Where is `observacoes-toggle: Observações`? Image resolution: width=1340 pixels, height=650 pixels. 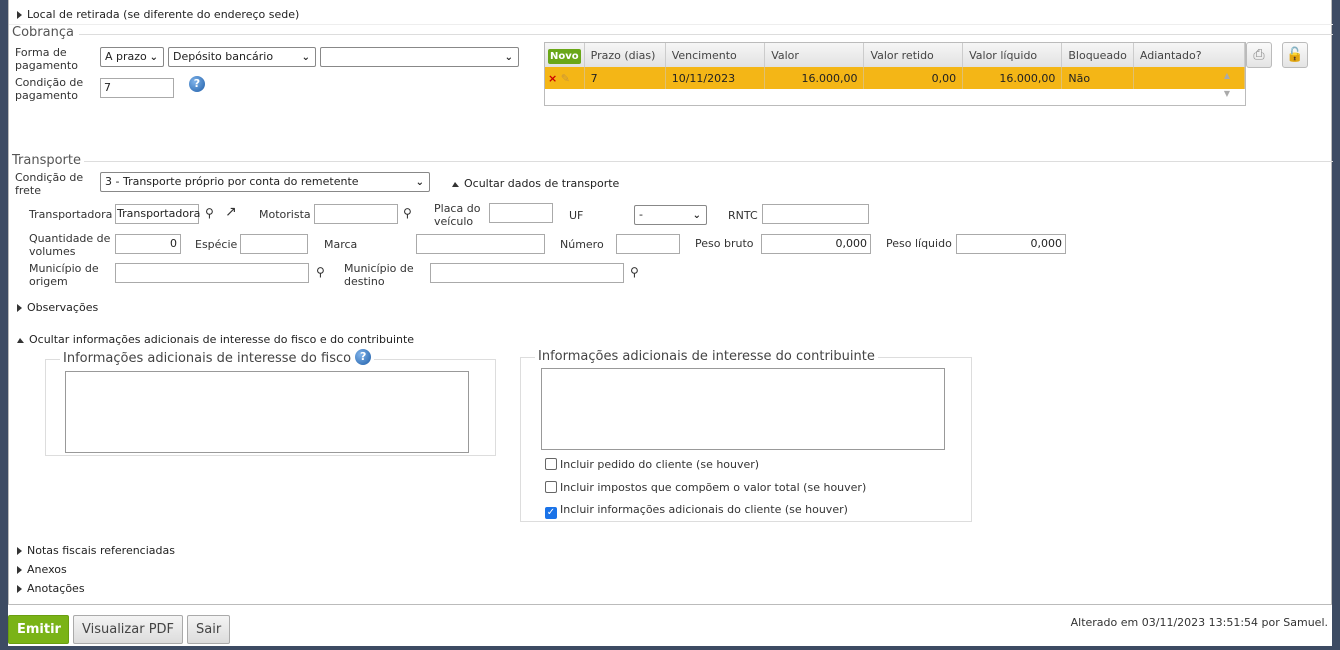
observacoes-toggle: Observações is located at coordinates (57, 307).